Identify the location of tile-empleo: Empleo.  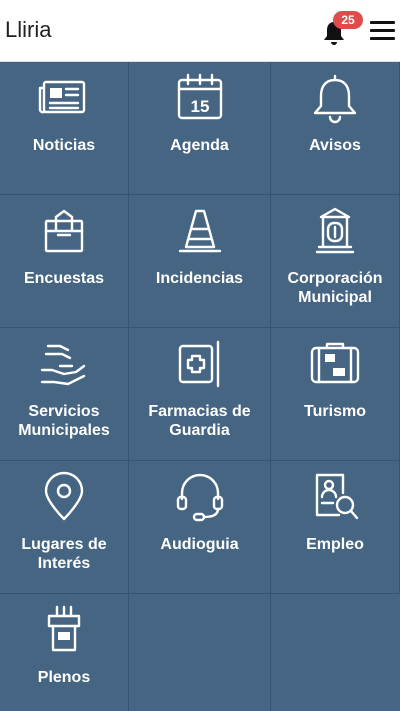
(335, 527).